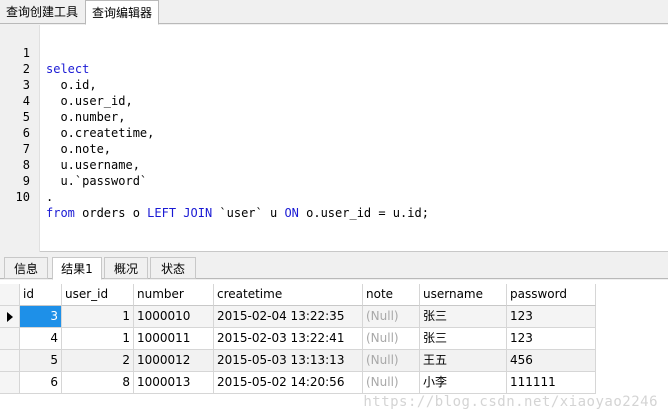 The height and width of the screenshot is (420, 668). What do you see at coordinates (111, 213) in the screenshot?
I see `code-text: orders o` at bounding box center [111, 213].